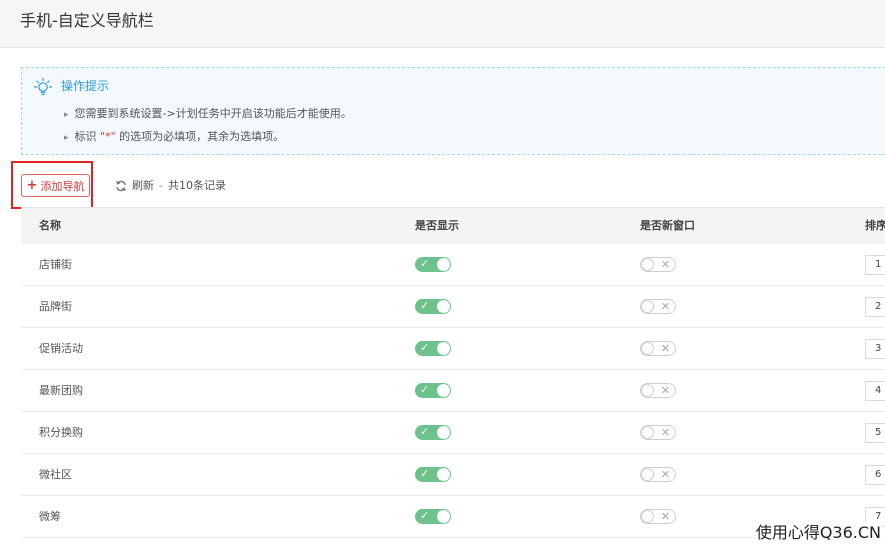 The height and width of the screenshot is (544, 885). What do you see at coordinates (453, 433) in the screenshot?
I see `table-row: 积分换购 ✓ ✕ 5` at bounding box center [453, 433].